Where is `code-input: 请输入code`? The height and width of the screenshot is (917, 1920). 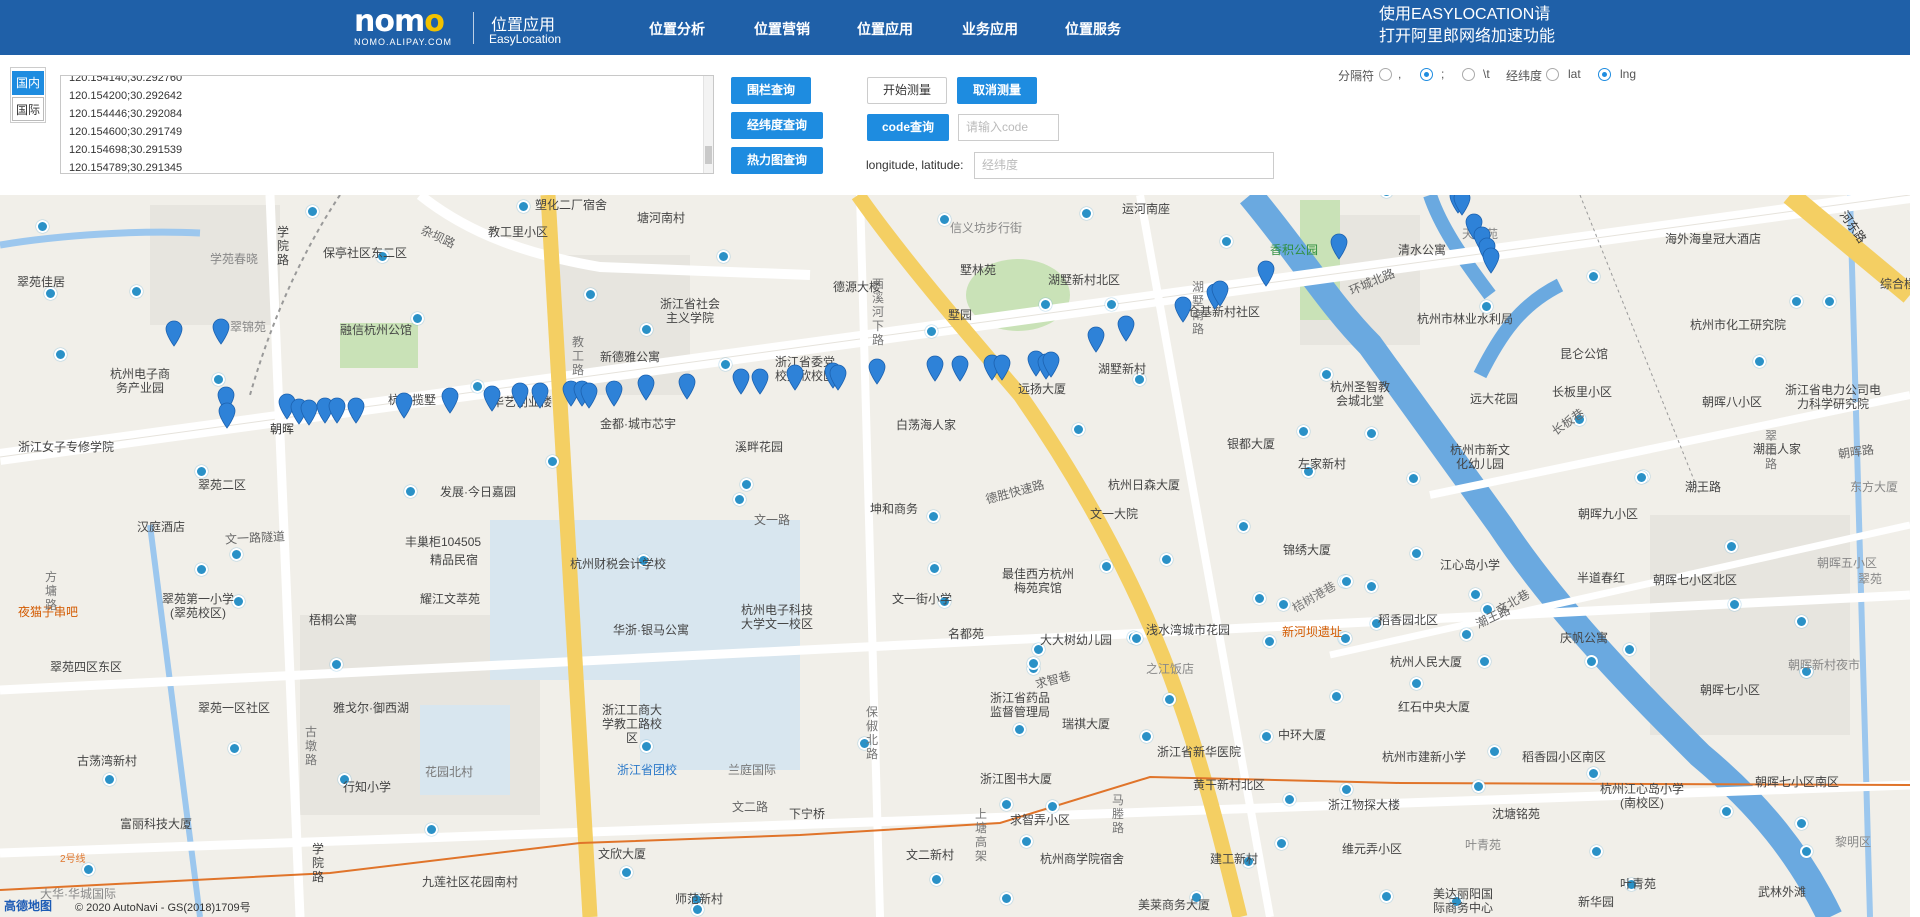
code-input: 请输入code is located at coordinates (1008, 127).